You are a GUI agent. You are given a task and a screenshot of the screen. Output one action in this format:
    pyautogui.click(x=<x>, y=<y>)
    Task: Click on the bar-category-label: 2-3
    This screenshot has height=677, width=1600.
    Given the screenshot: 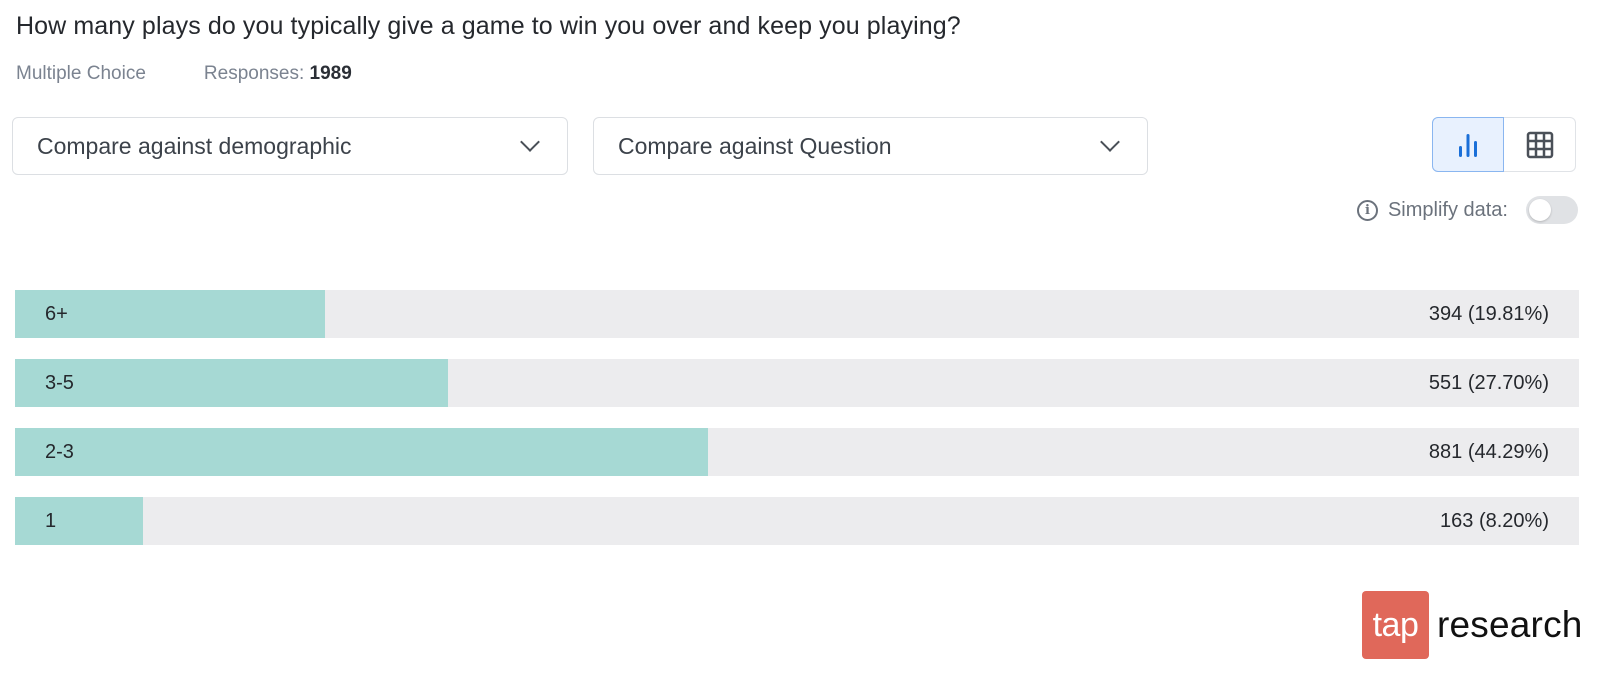 What is the action you would take?
    pyautogui.click(x=59, y=452)
    